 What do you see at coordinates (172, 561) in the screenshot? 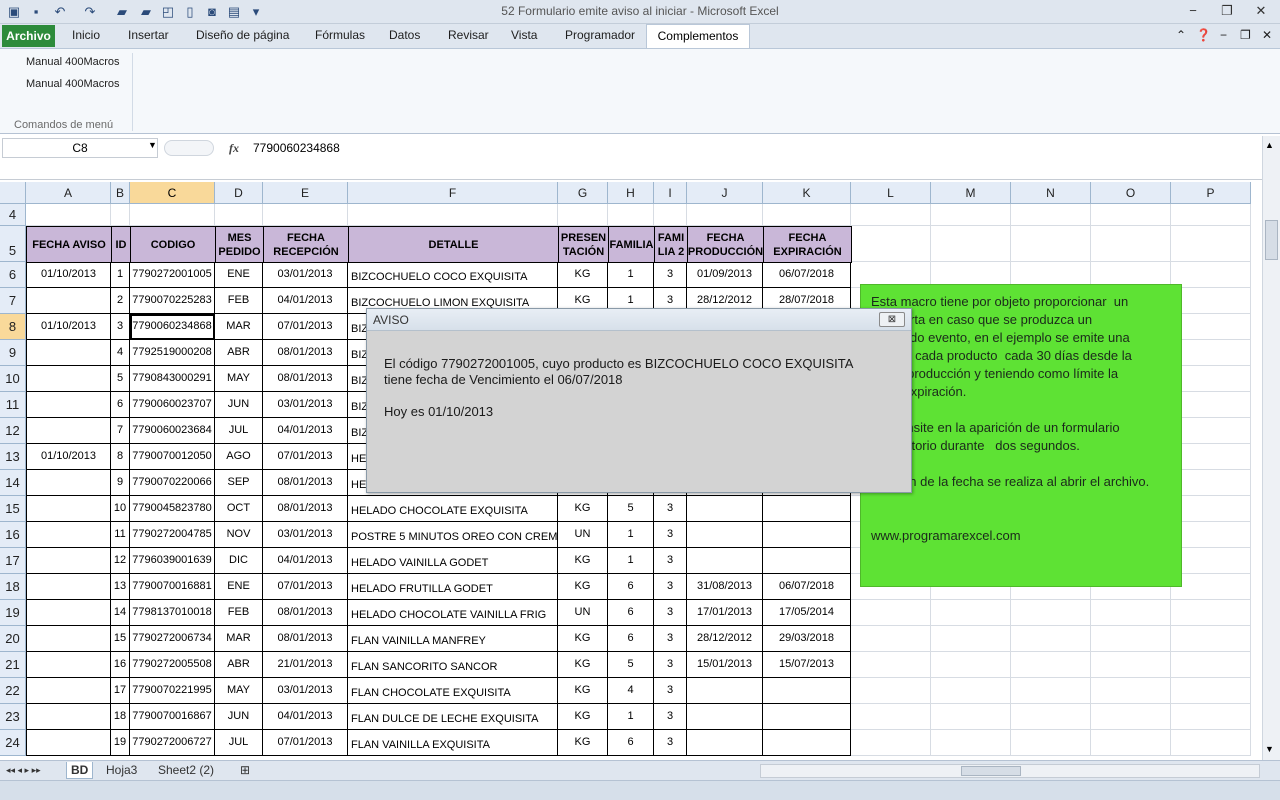
I see `table-cell: 7796039001639` at bounding box center [172, 561].